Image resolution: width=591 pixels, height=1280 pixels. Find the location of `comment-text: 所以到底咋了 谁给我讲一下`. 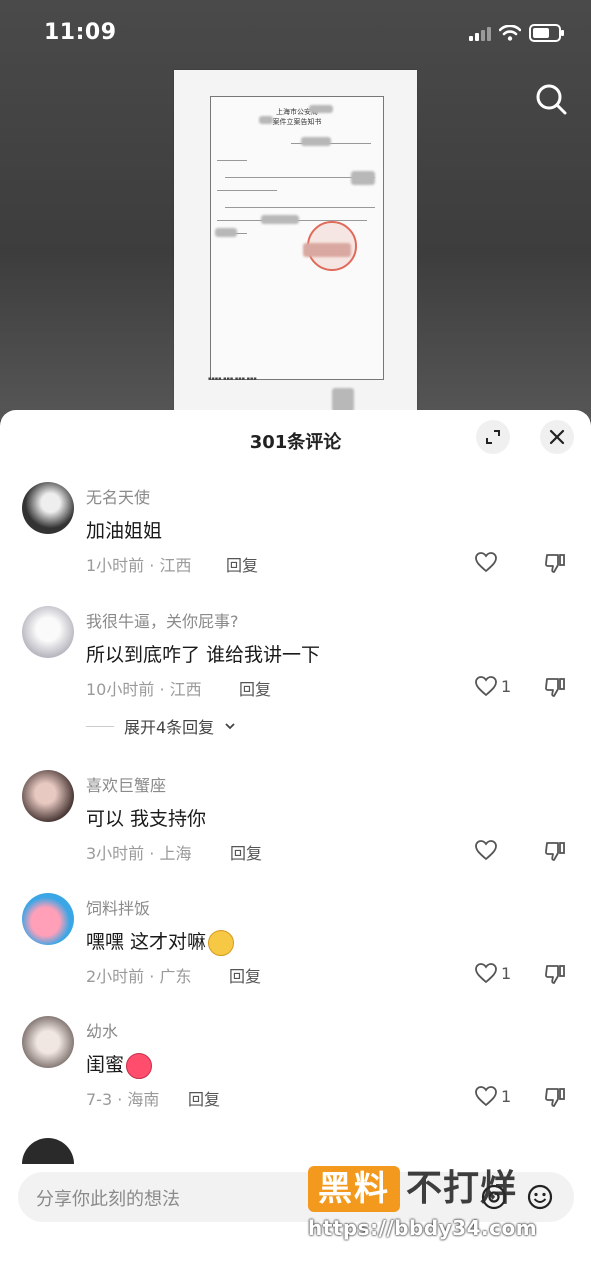

comment-text: 所以到底咋了 谁给我讲一下 is located at coordinates (203, 655).